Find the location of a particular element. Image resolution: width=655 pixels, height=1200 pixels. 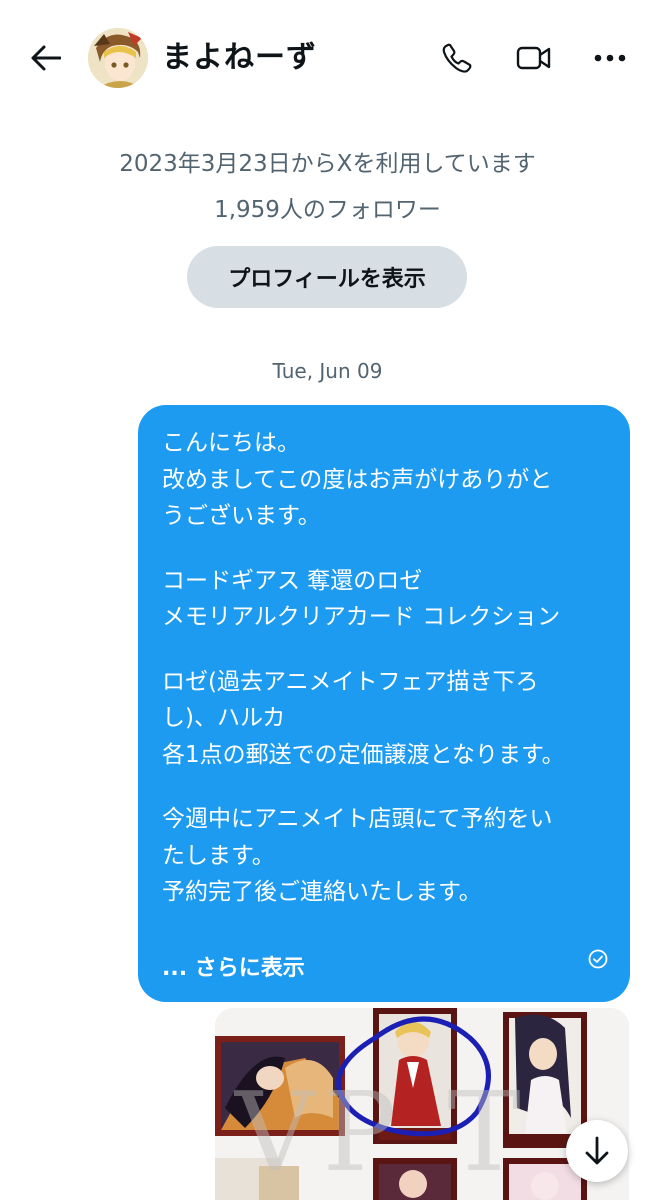

message-line: し)、ハルカ is located at coordinates (224, 718).